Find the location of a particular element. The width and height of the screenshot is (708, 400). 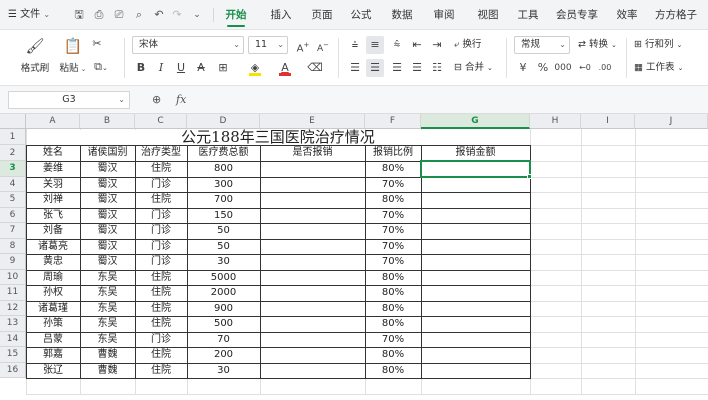

table-cell: 2000 is located at coordinates (223, 293).